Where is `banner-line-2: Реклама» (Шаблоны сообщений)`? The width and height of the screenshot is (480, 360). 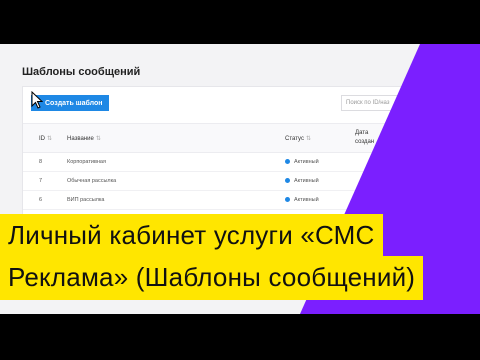 banner-line-2: Реклама» (Шаблоны сообщений) is located at coordinates (212, 278).